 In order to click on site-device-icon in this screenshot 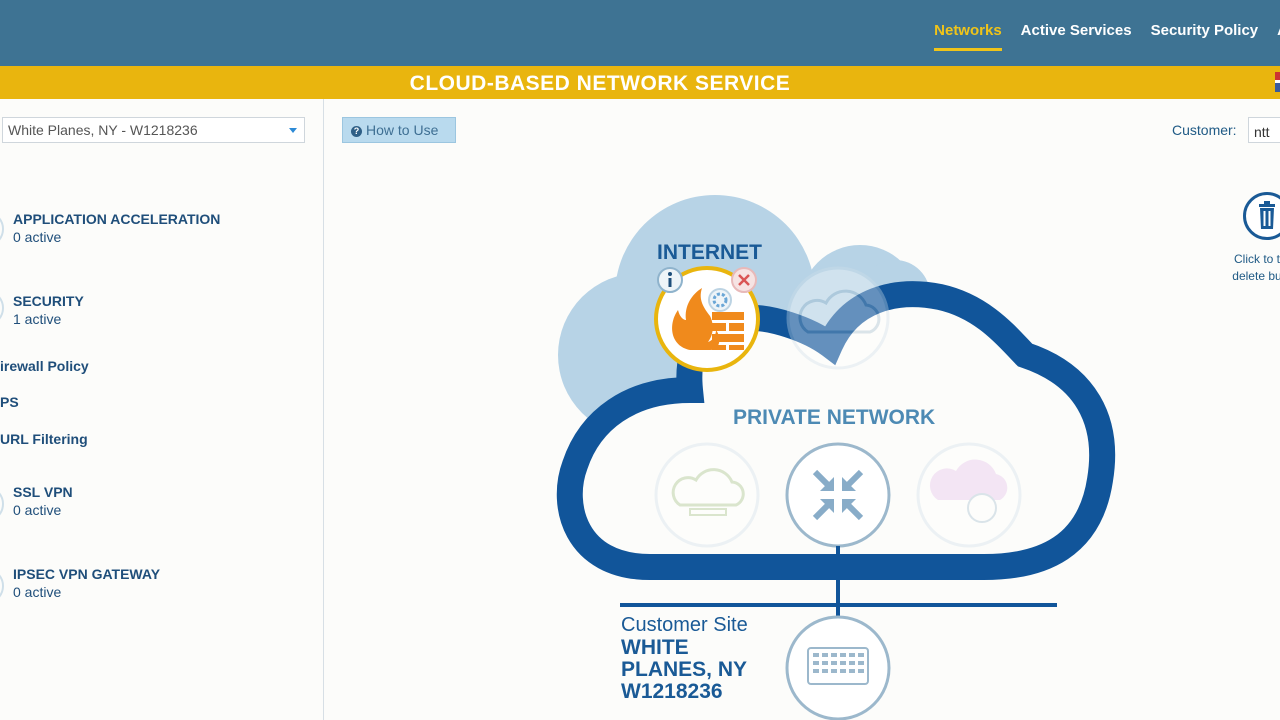, I will do `click(838, 667)`.